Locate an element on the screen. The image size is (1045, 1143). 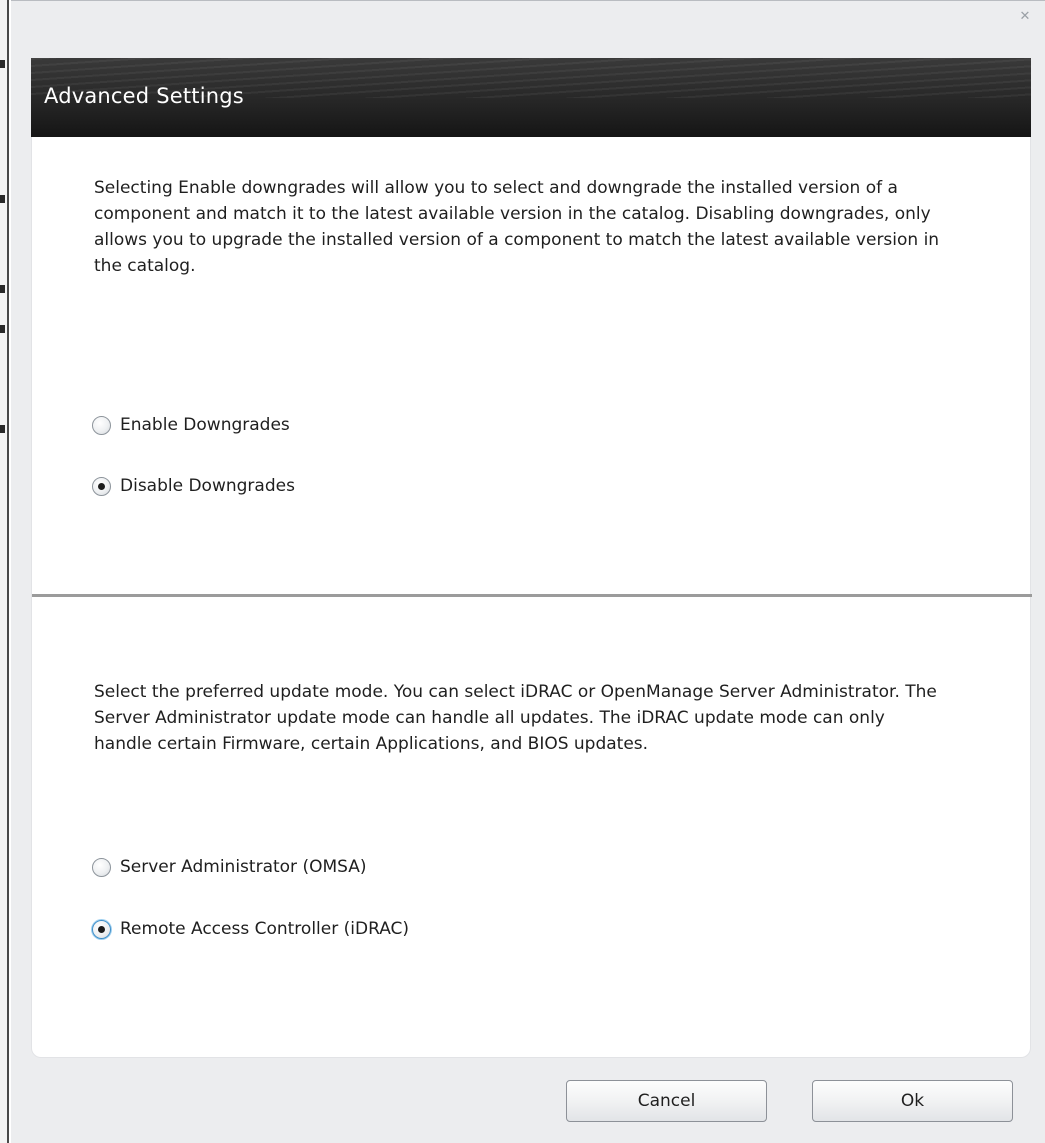
server-administrator-radio is located at coordinates (101, 867).